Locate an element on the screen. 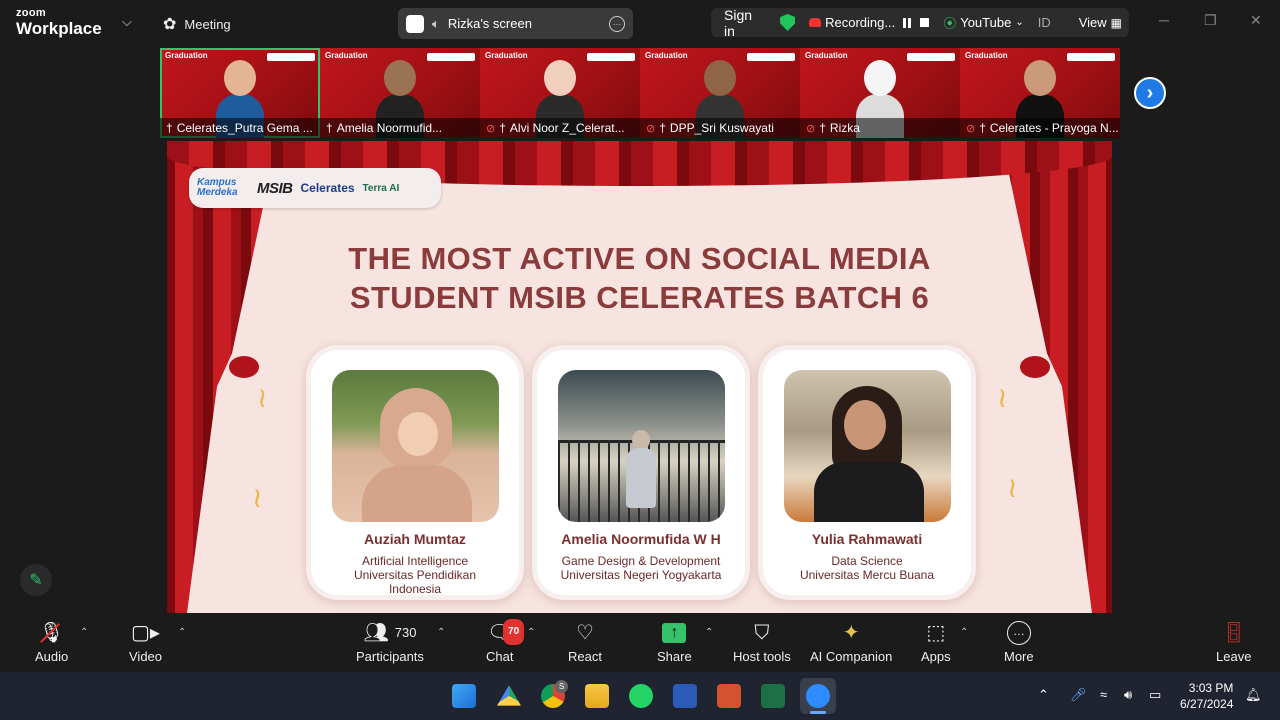 Image resolution: width=1280 pixels, height=720 pixels. video-button: ▢▸ Video is located at coordinates (145, 642).